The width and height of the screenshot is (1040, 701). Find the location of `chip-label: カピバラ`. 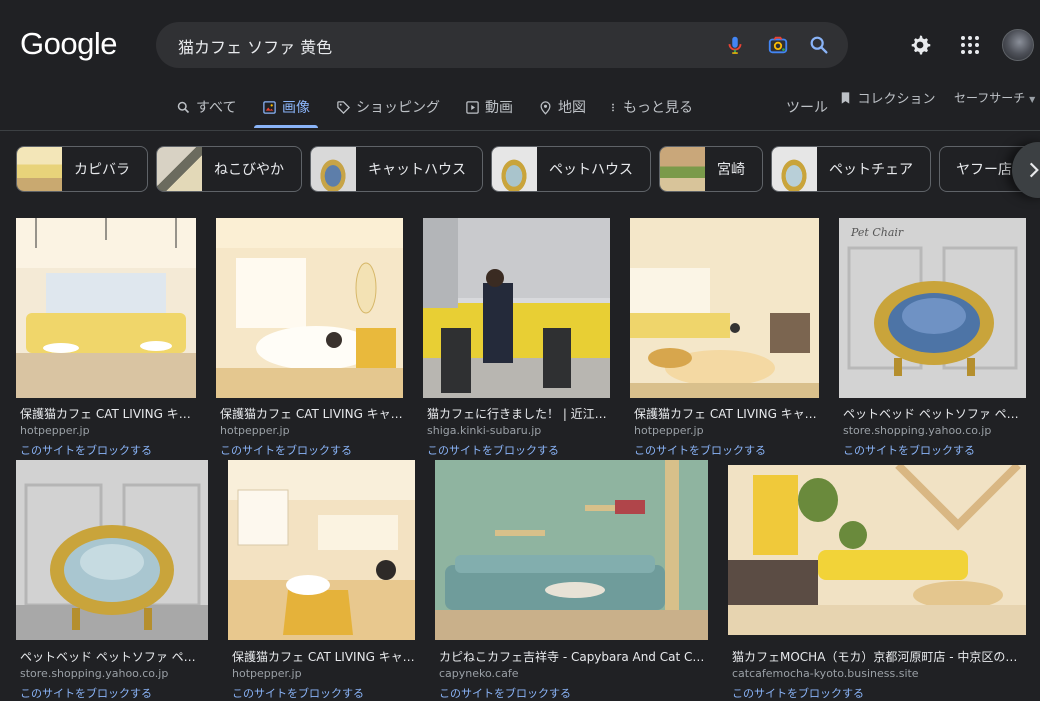

chip-label: カピバラ is located at coordinates (102, 170).